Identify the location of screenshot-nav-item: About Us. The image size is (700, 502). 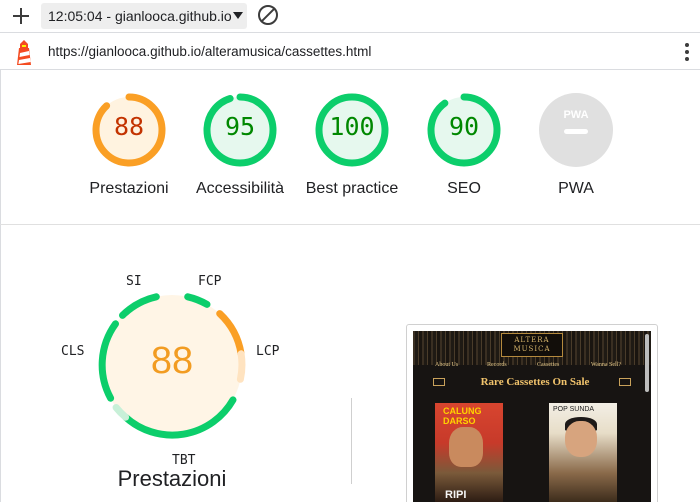
(447, 365).